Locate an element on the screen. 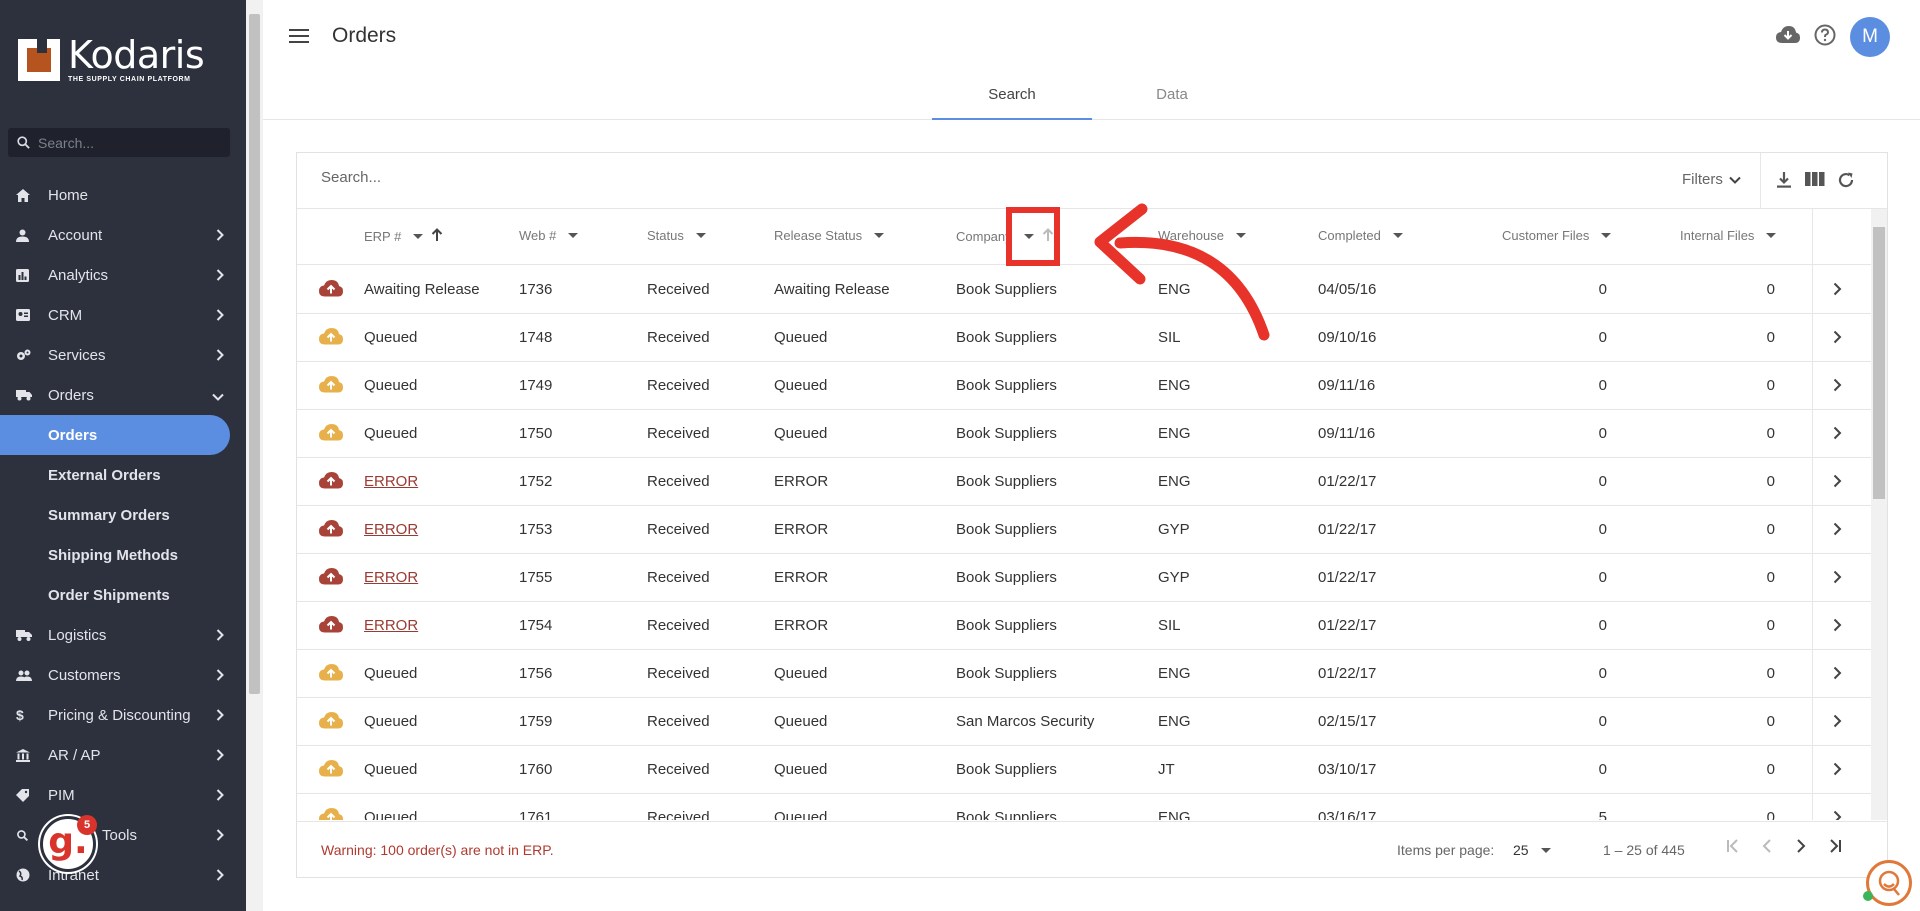  sidebar-item-orders: Orders is located at coordinates (123, 395).